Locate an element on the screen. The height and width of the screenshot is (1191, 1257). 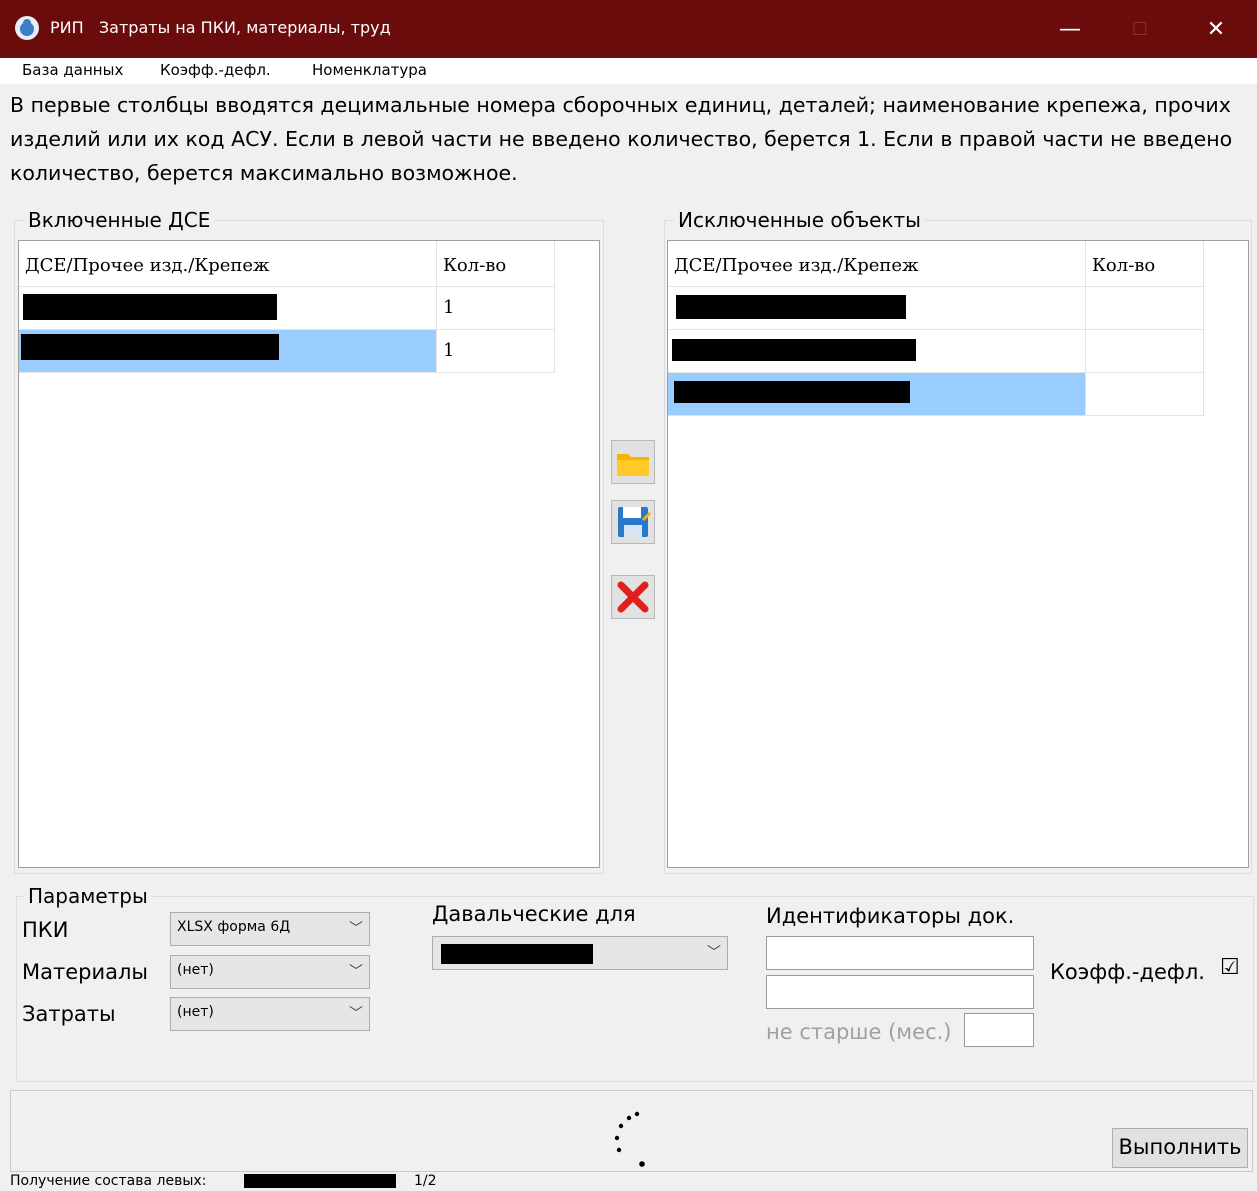
materials-select: (нет) ﹀ is located at coordinates (270, 972).